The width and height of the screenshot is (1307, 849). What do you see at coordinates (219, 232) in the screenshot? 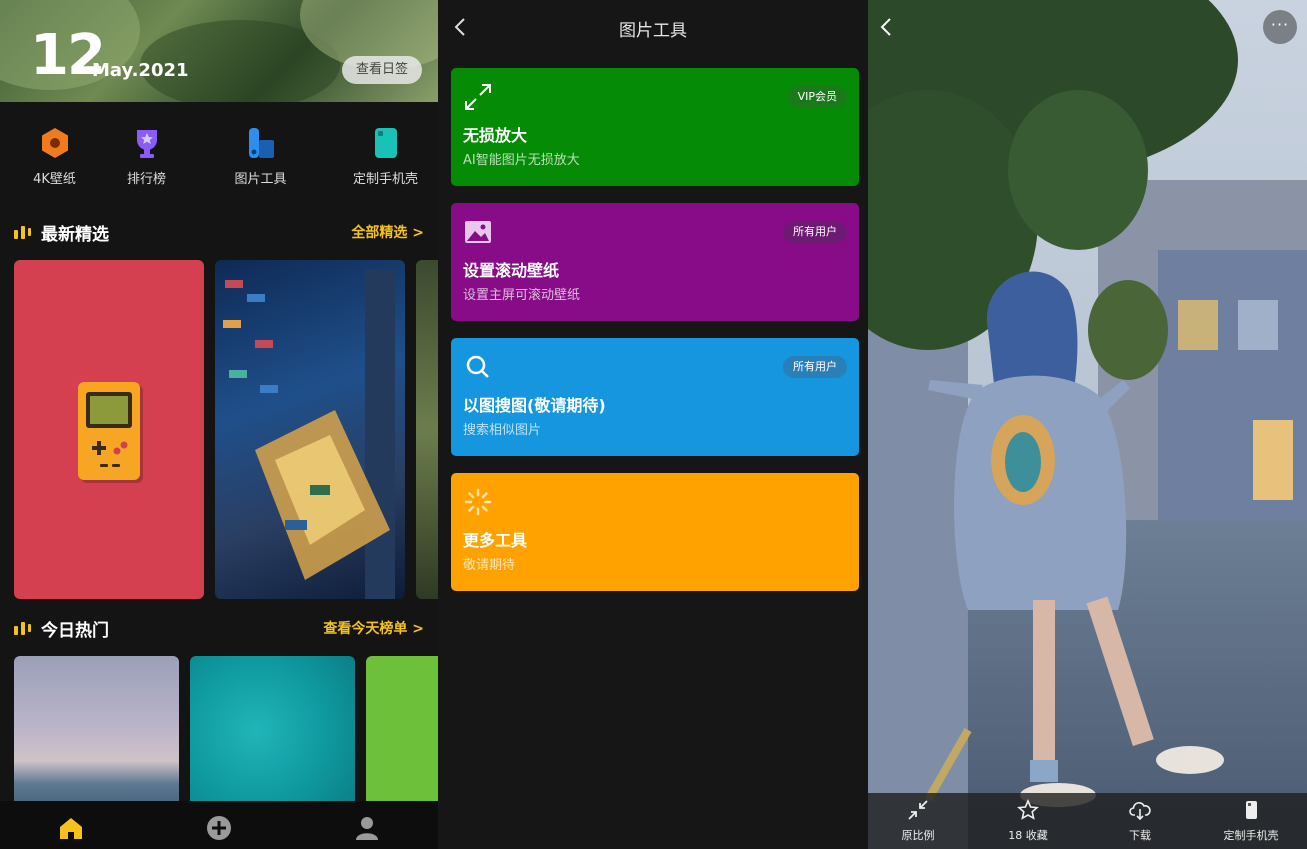
I see `section-latest-header: 最新精选 全部精选 >` at bounding box center [219, 232].